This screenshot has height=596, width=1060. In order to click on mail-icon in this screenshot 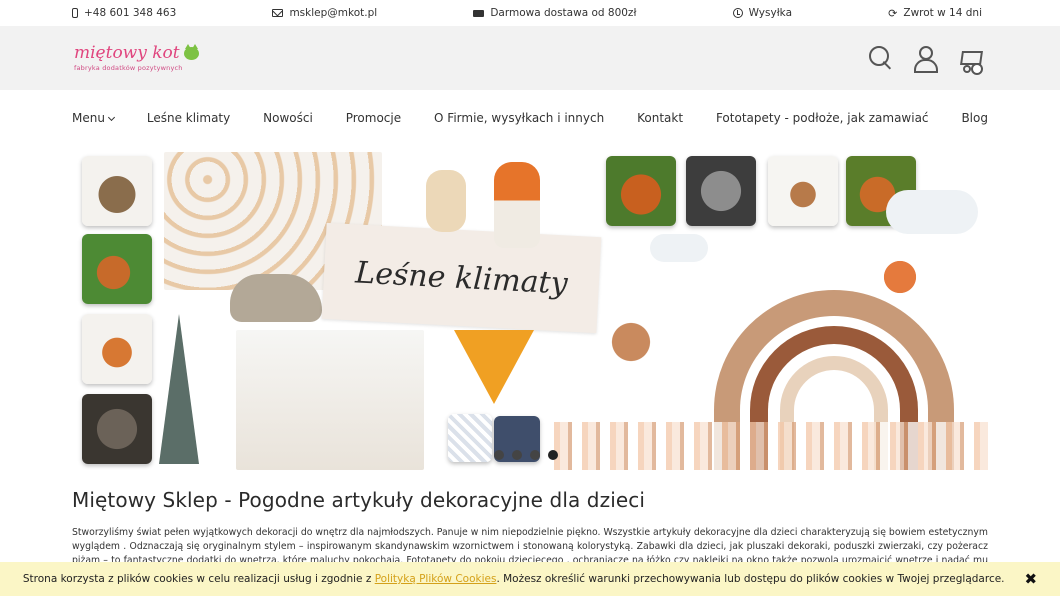, I will do `click(278, 13)`.